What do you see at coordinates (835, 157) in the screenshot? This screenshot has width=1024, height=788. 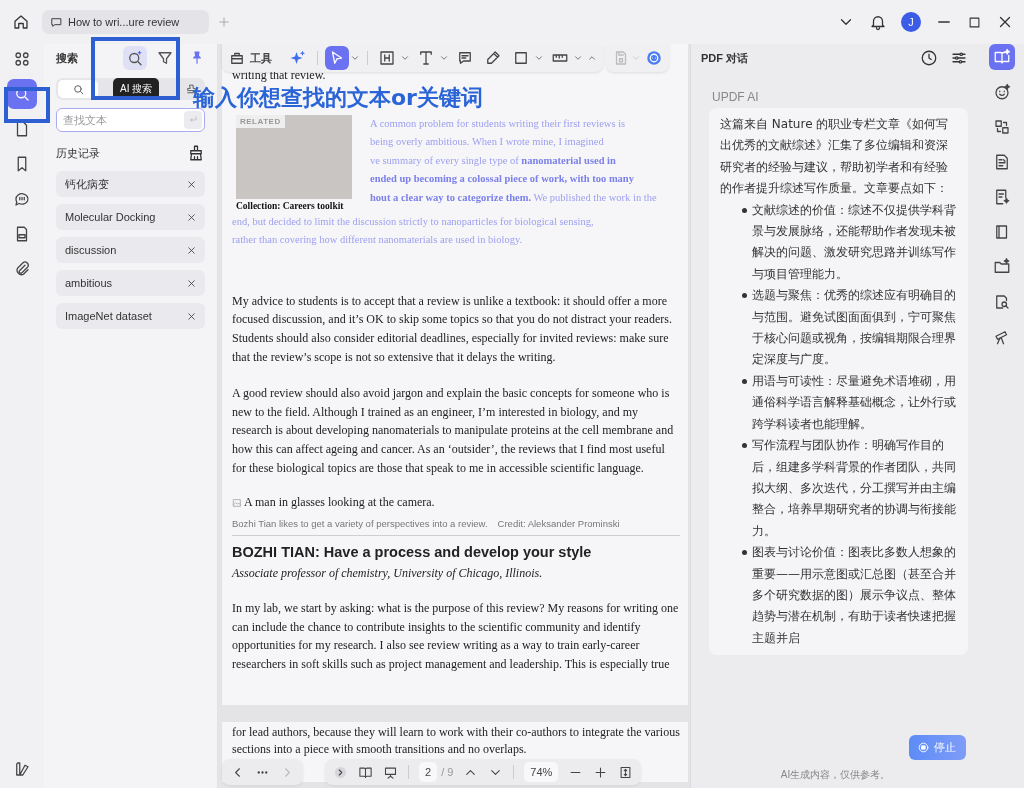 I see `message-text: 这篇来自 Nature 的职业专栏文章《如何写出优秀的文献综述》汇集了多位编辑和资深研究者的经验与建议，帮助初学者和有经验的作者提升综述写作质量。文章要点如下：` at bounding box center [835, 157].